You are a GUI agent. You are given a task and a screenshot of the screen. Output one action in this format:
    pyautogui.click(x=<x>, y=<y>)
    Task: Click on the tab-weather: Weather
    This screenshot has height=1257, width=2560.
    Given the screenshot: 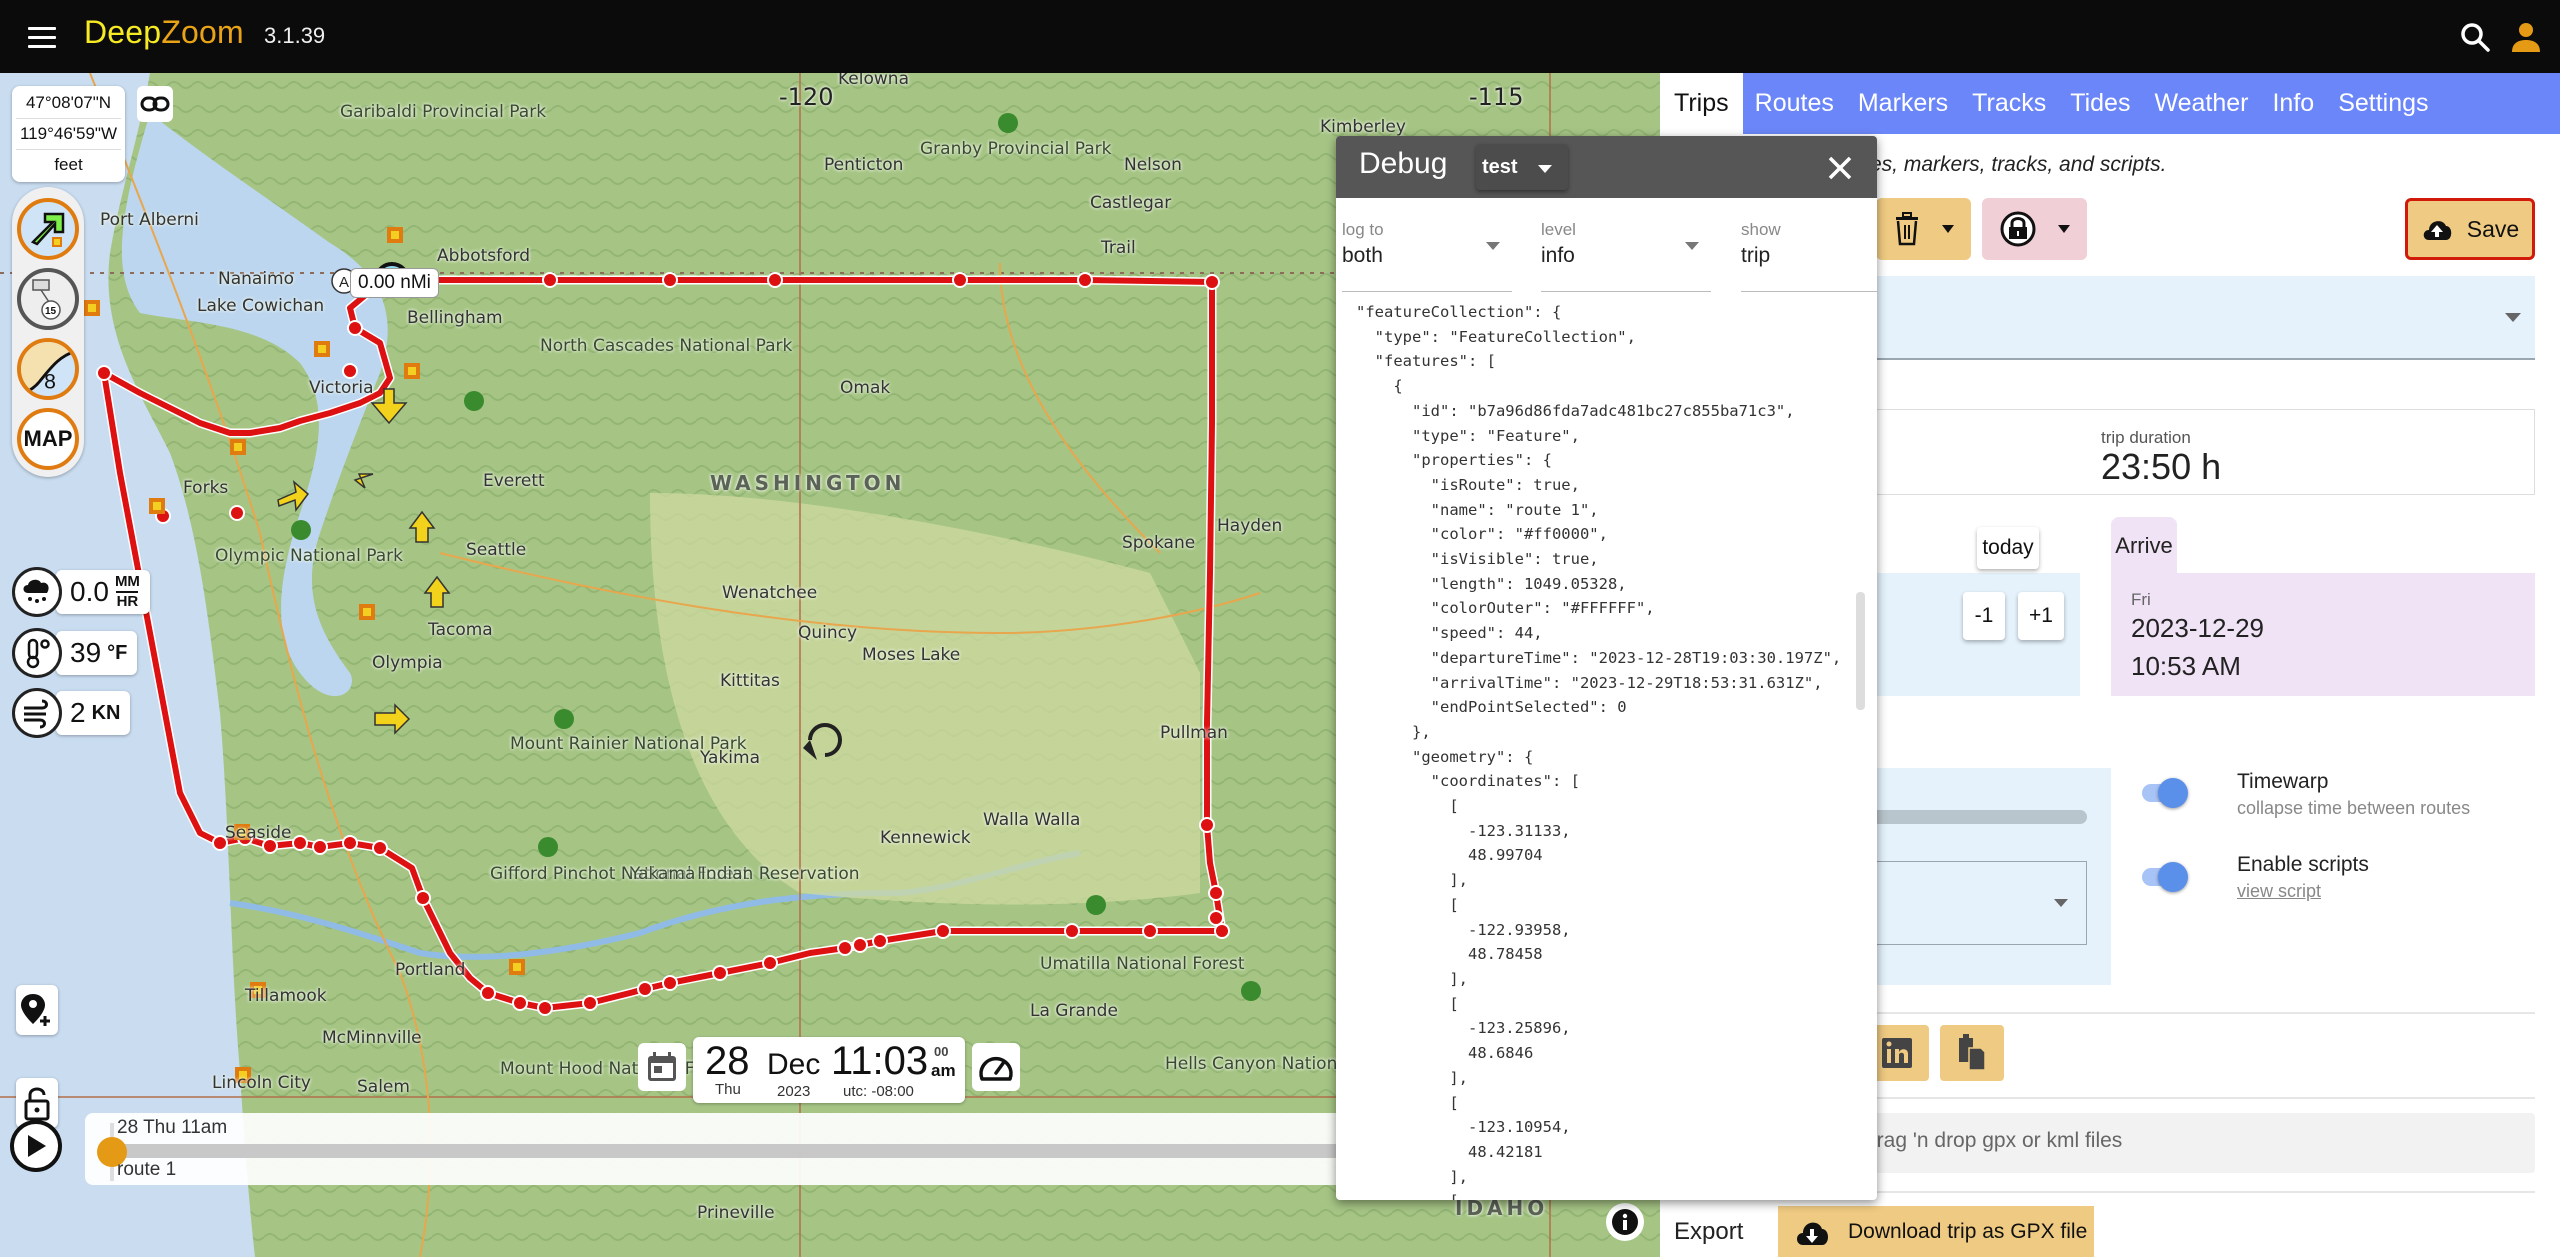 What is the action you would take?
    pyautogui.click(x=2201, y=103)
    